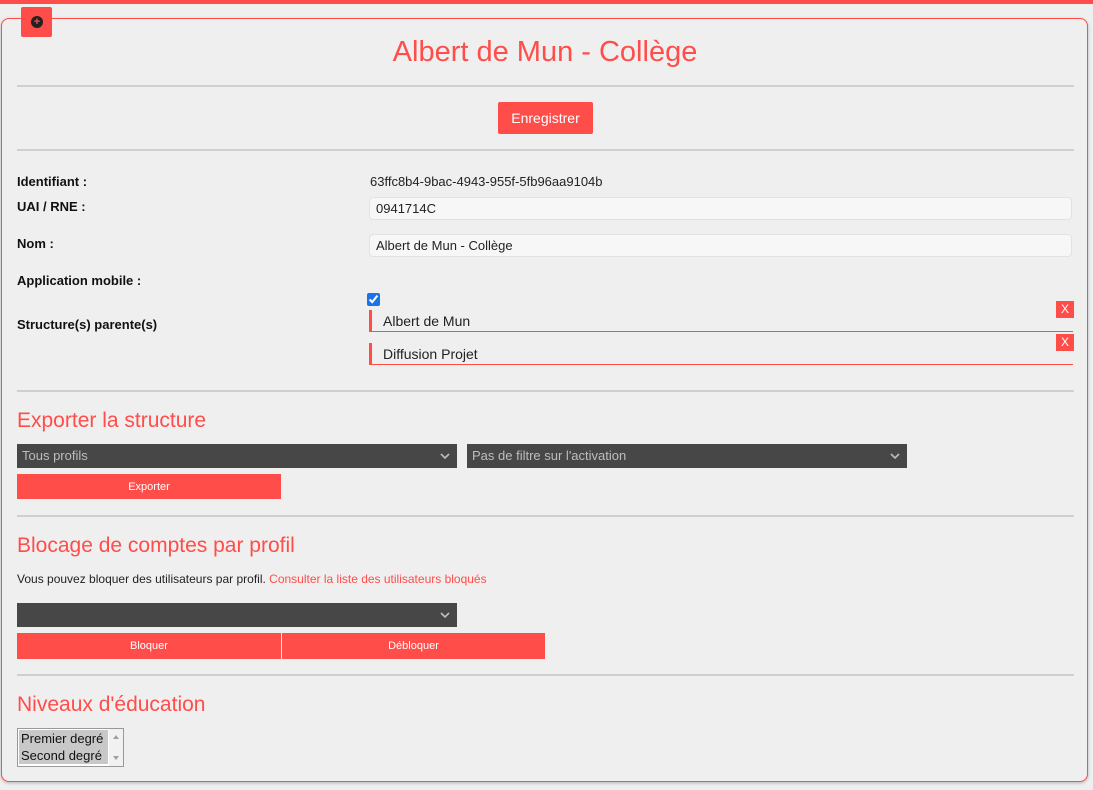 This screenshot has height=790, width=1093. I want to click on blocking-profile-select, so click(237, 615).